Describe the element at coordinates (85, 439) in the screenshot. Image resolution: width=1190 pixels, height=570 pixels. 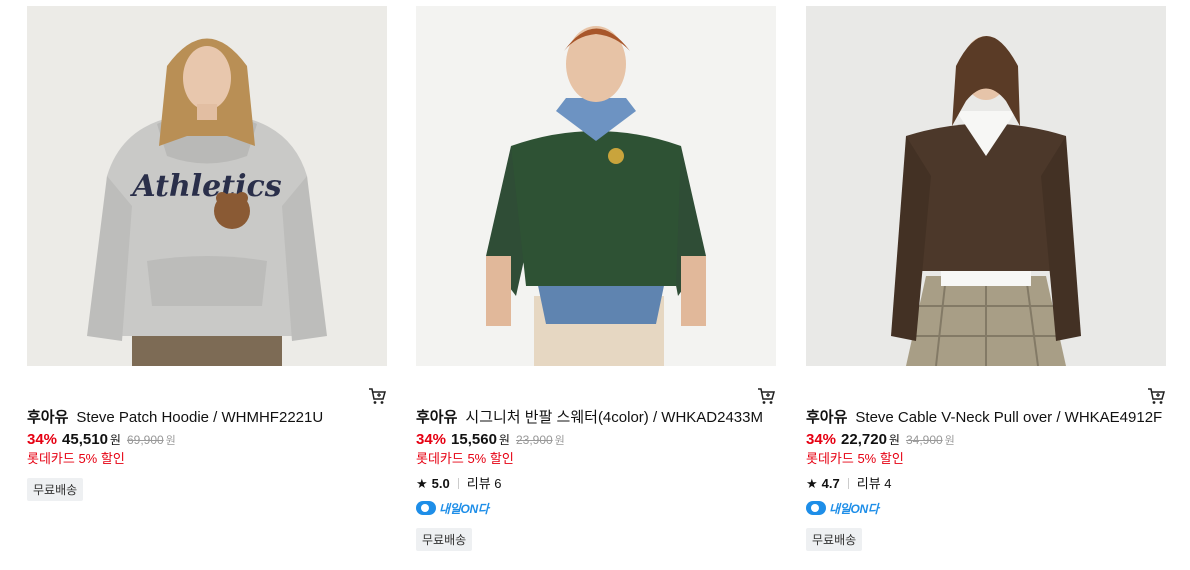
I see `sale-price: 45,510` at that location.